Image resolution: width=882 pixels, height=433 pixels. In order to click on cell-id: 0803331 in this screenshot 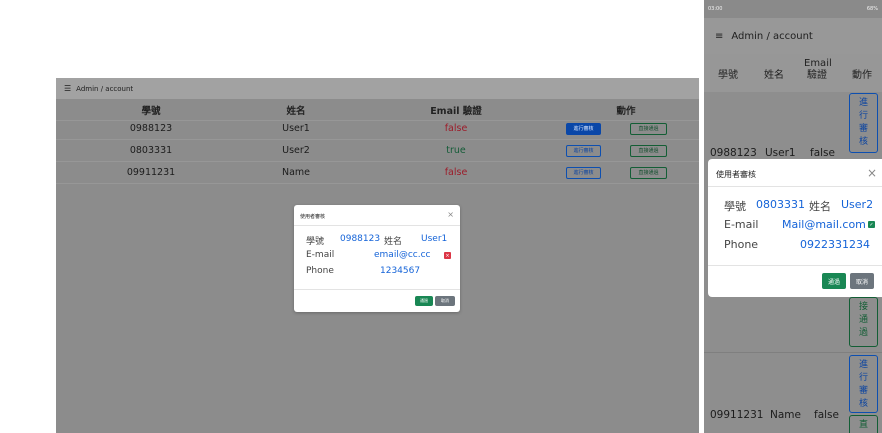, I will do `click(151, 150)`.